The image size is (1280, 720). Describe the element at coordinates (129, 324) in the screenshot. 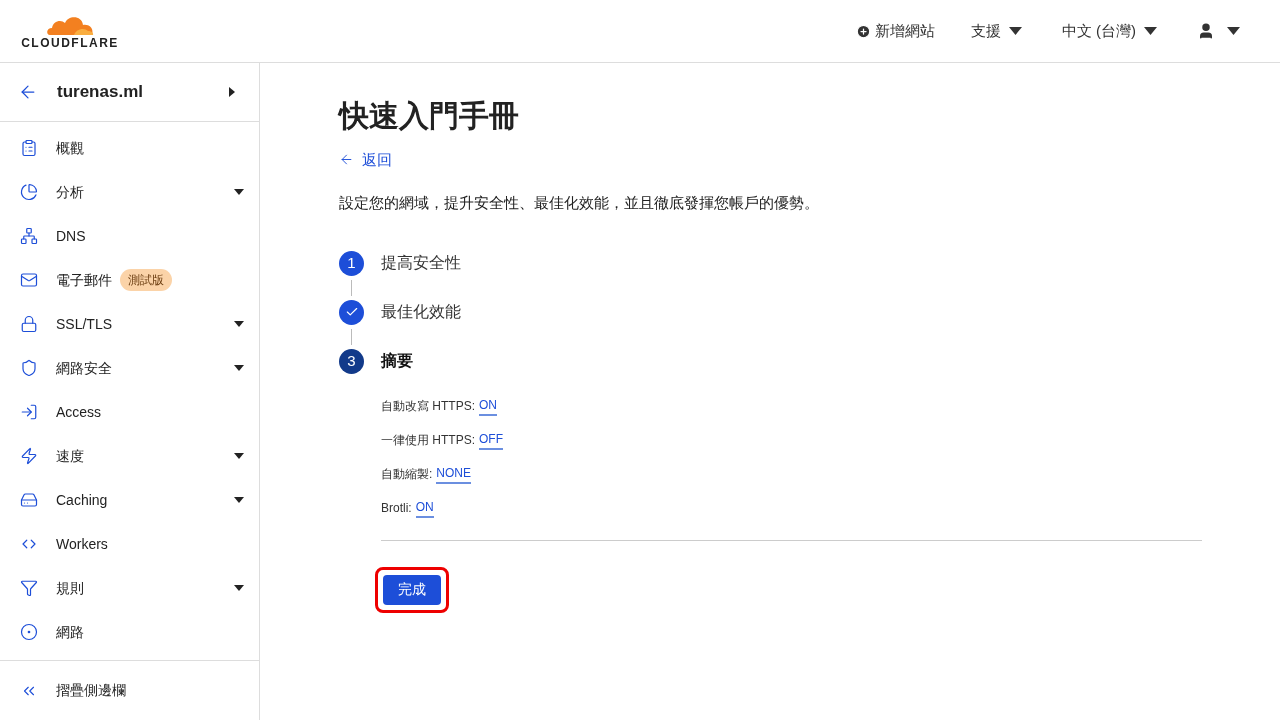

I see `sidebar-item: SSL/TLS` at that location.